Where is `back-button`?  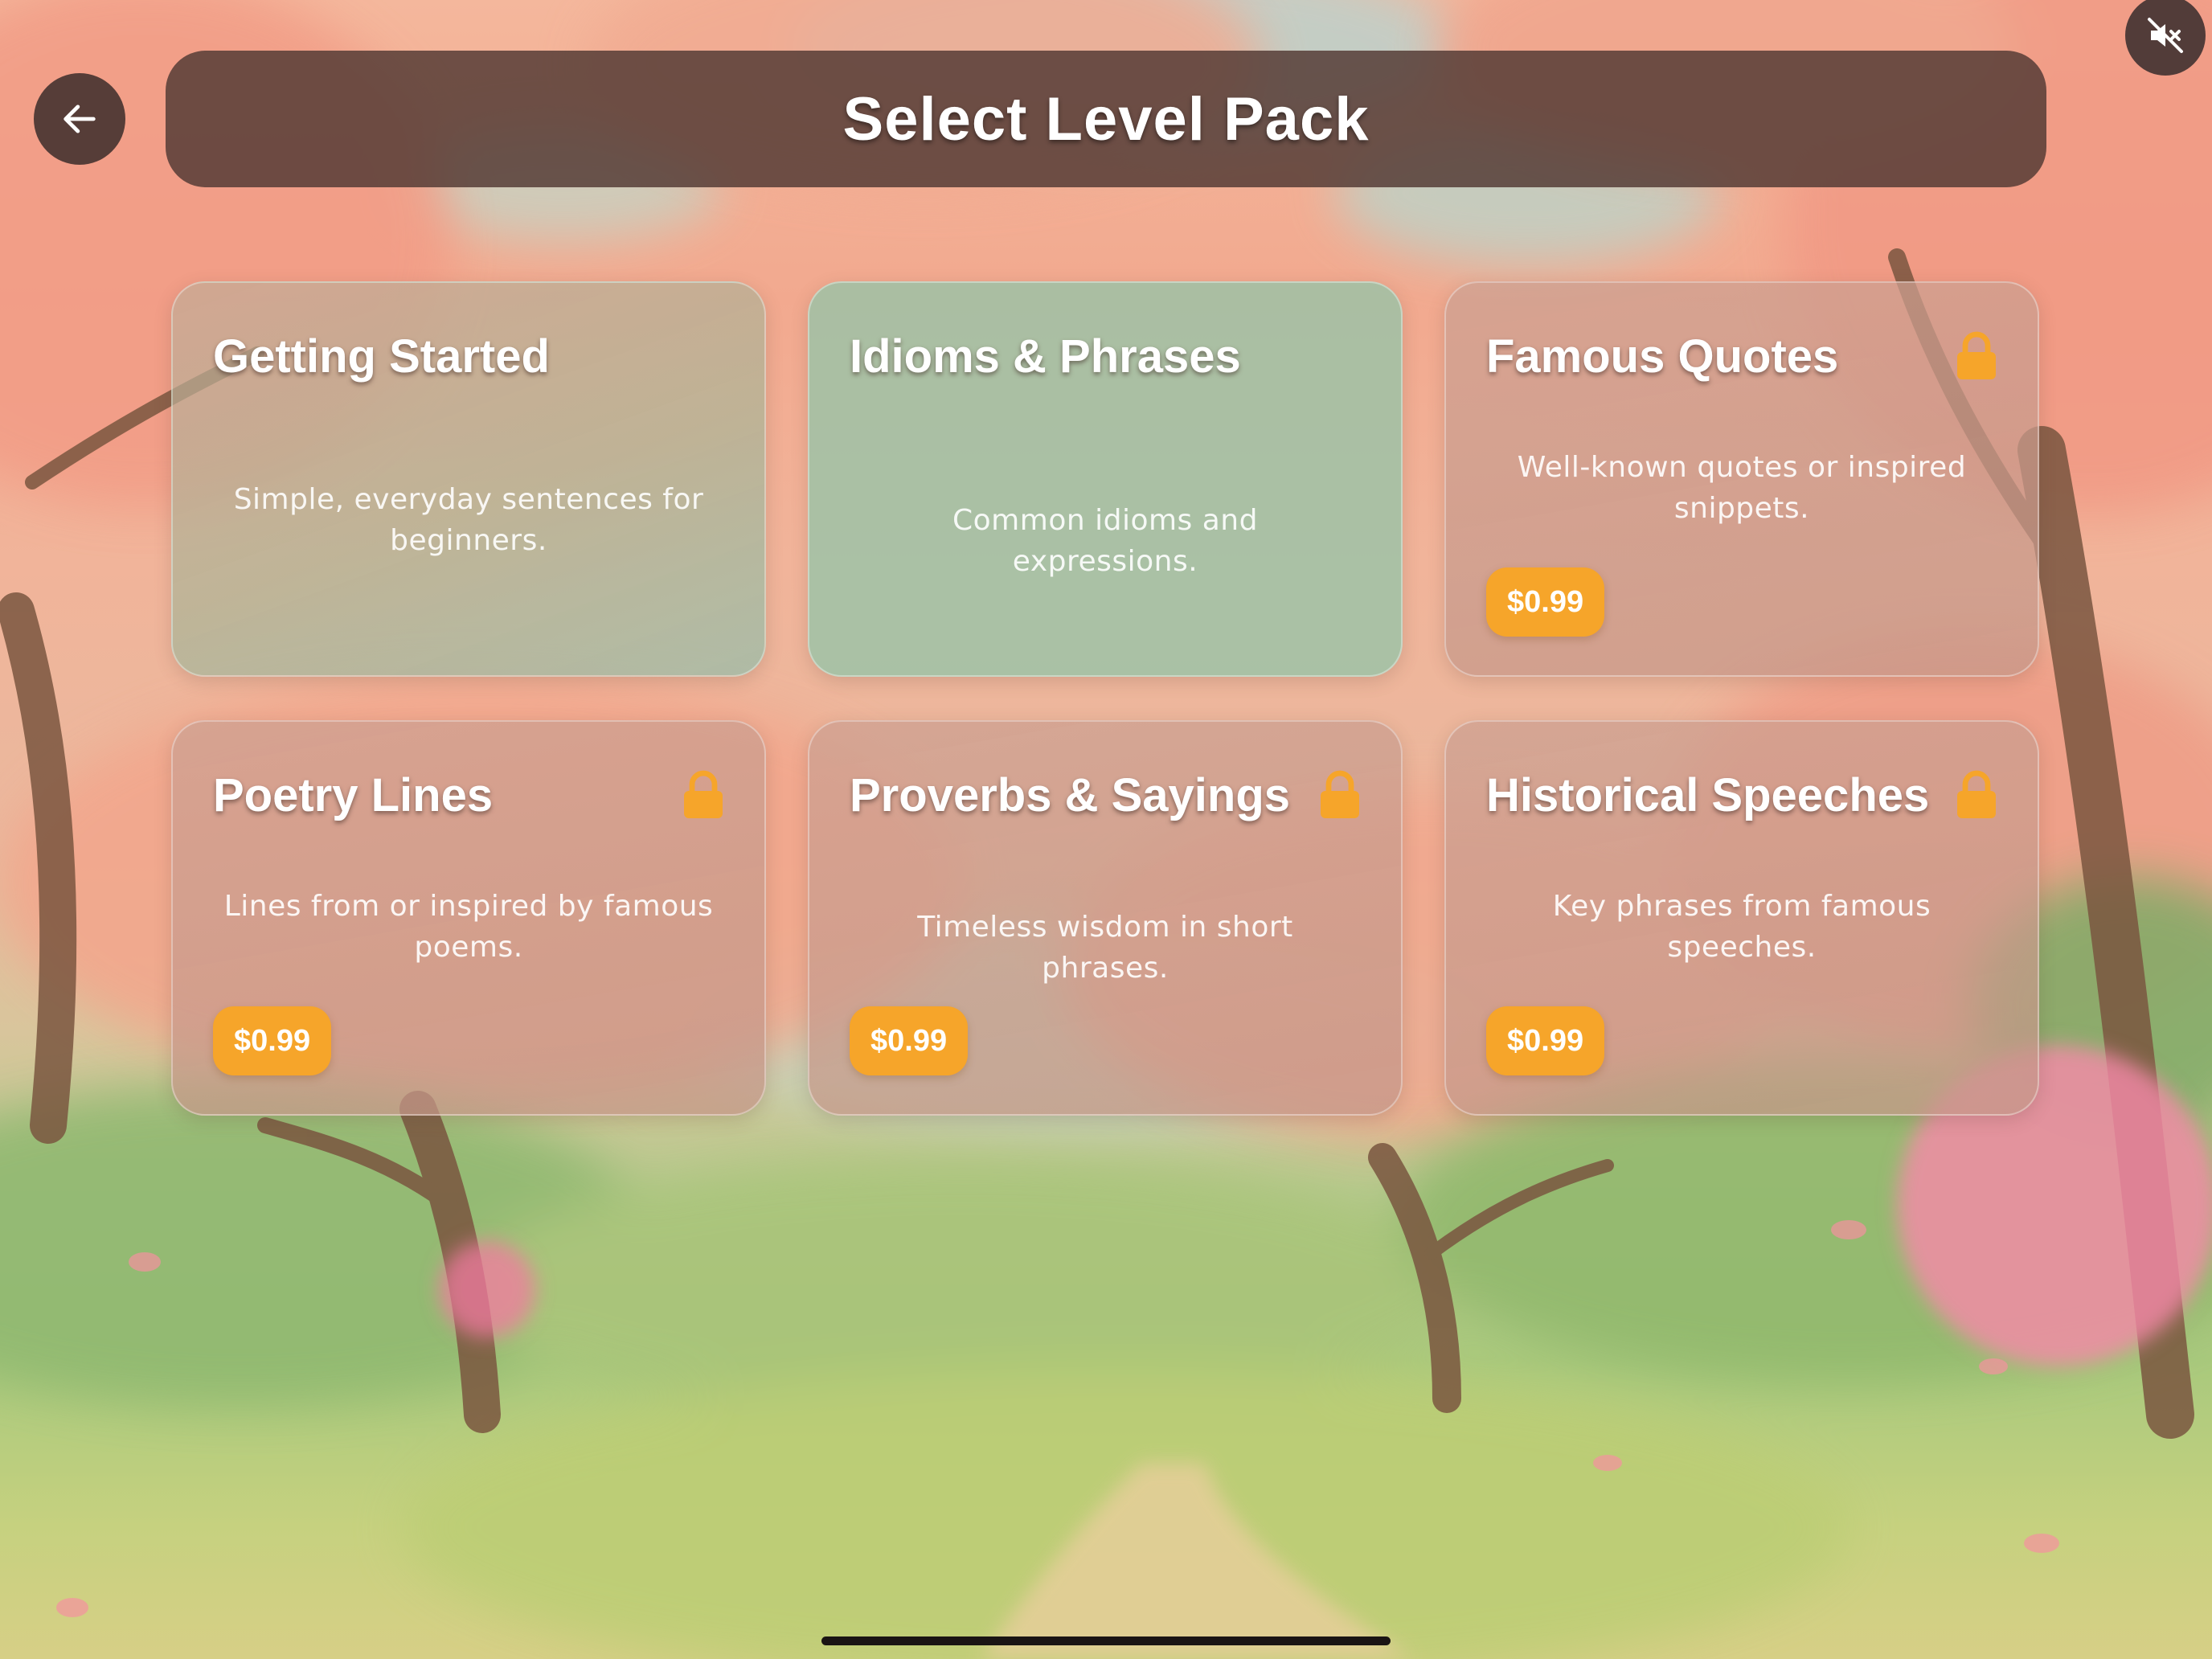
back-button is located at coordinates (79, 119).